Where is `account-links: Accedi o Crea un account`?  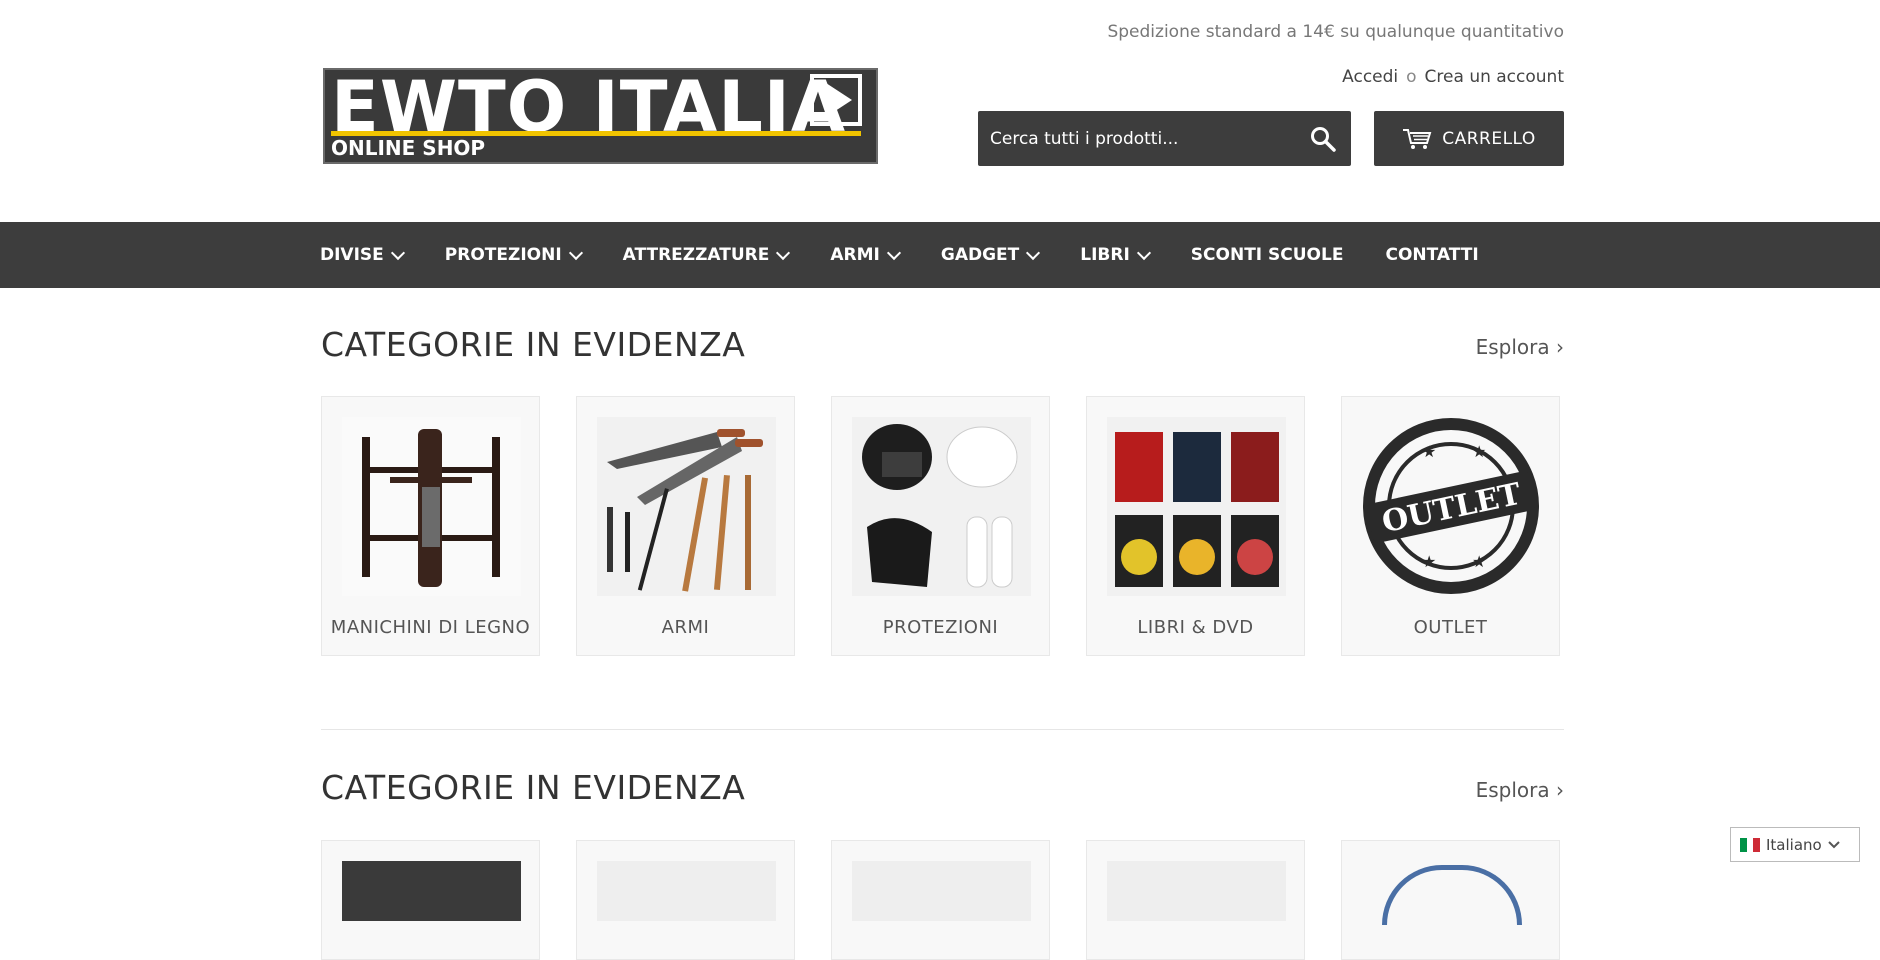 account-links: Accedi o Crea un account is located at coordinates (1453, 77).